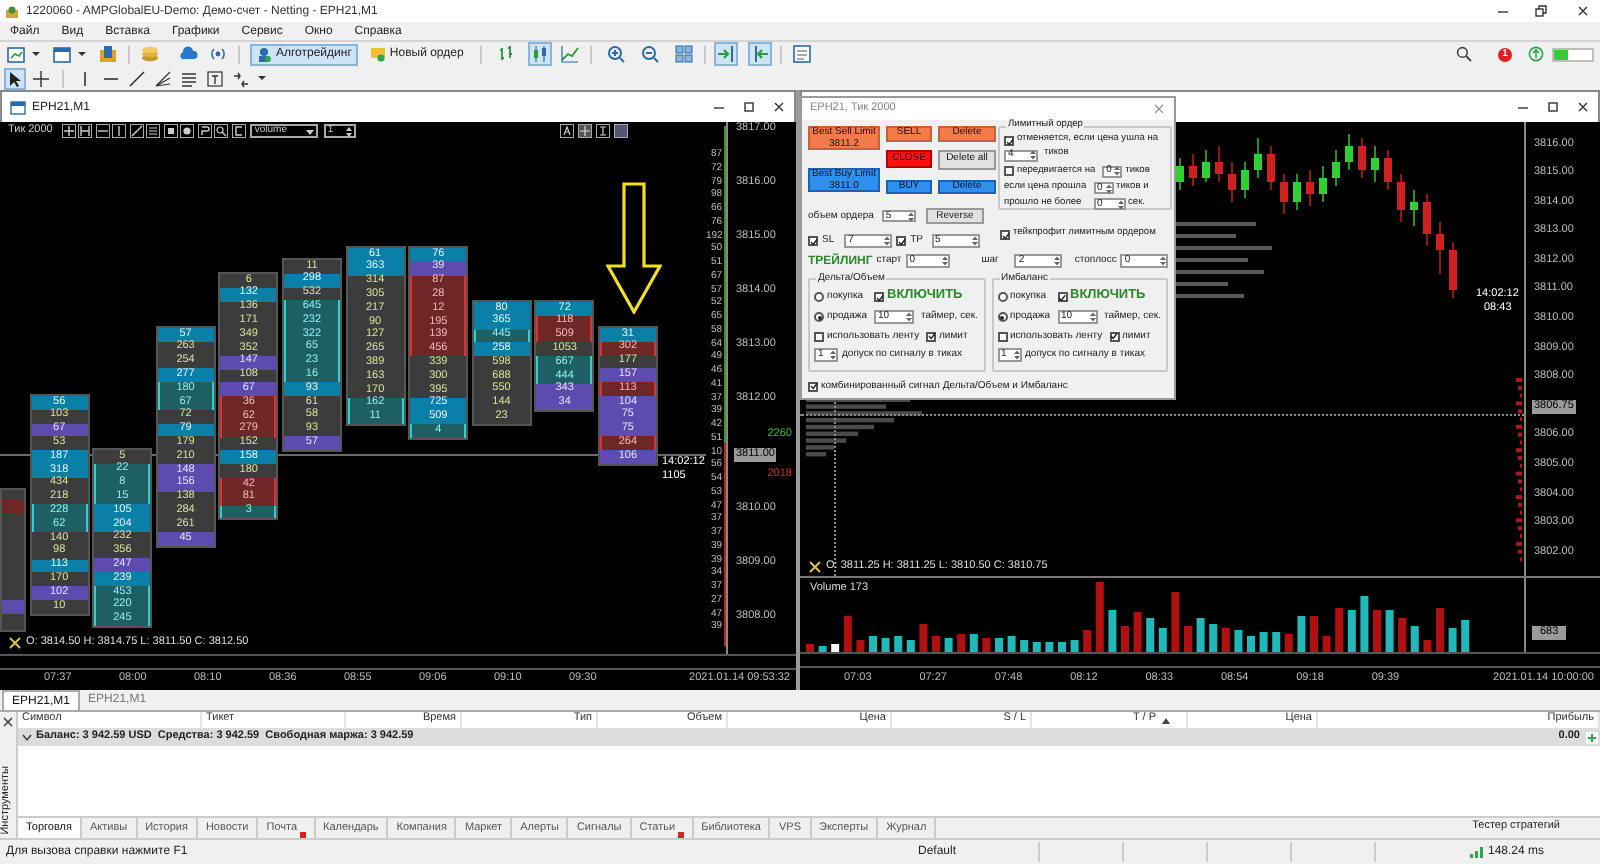 This screenshot has height=864, width=1600. What do you see at coordinates (108, 54) in the screenshot?
I see `briefcase-icon` at bounding box center [108, 54].